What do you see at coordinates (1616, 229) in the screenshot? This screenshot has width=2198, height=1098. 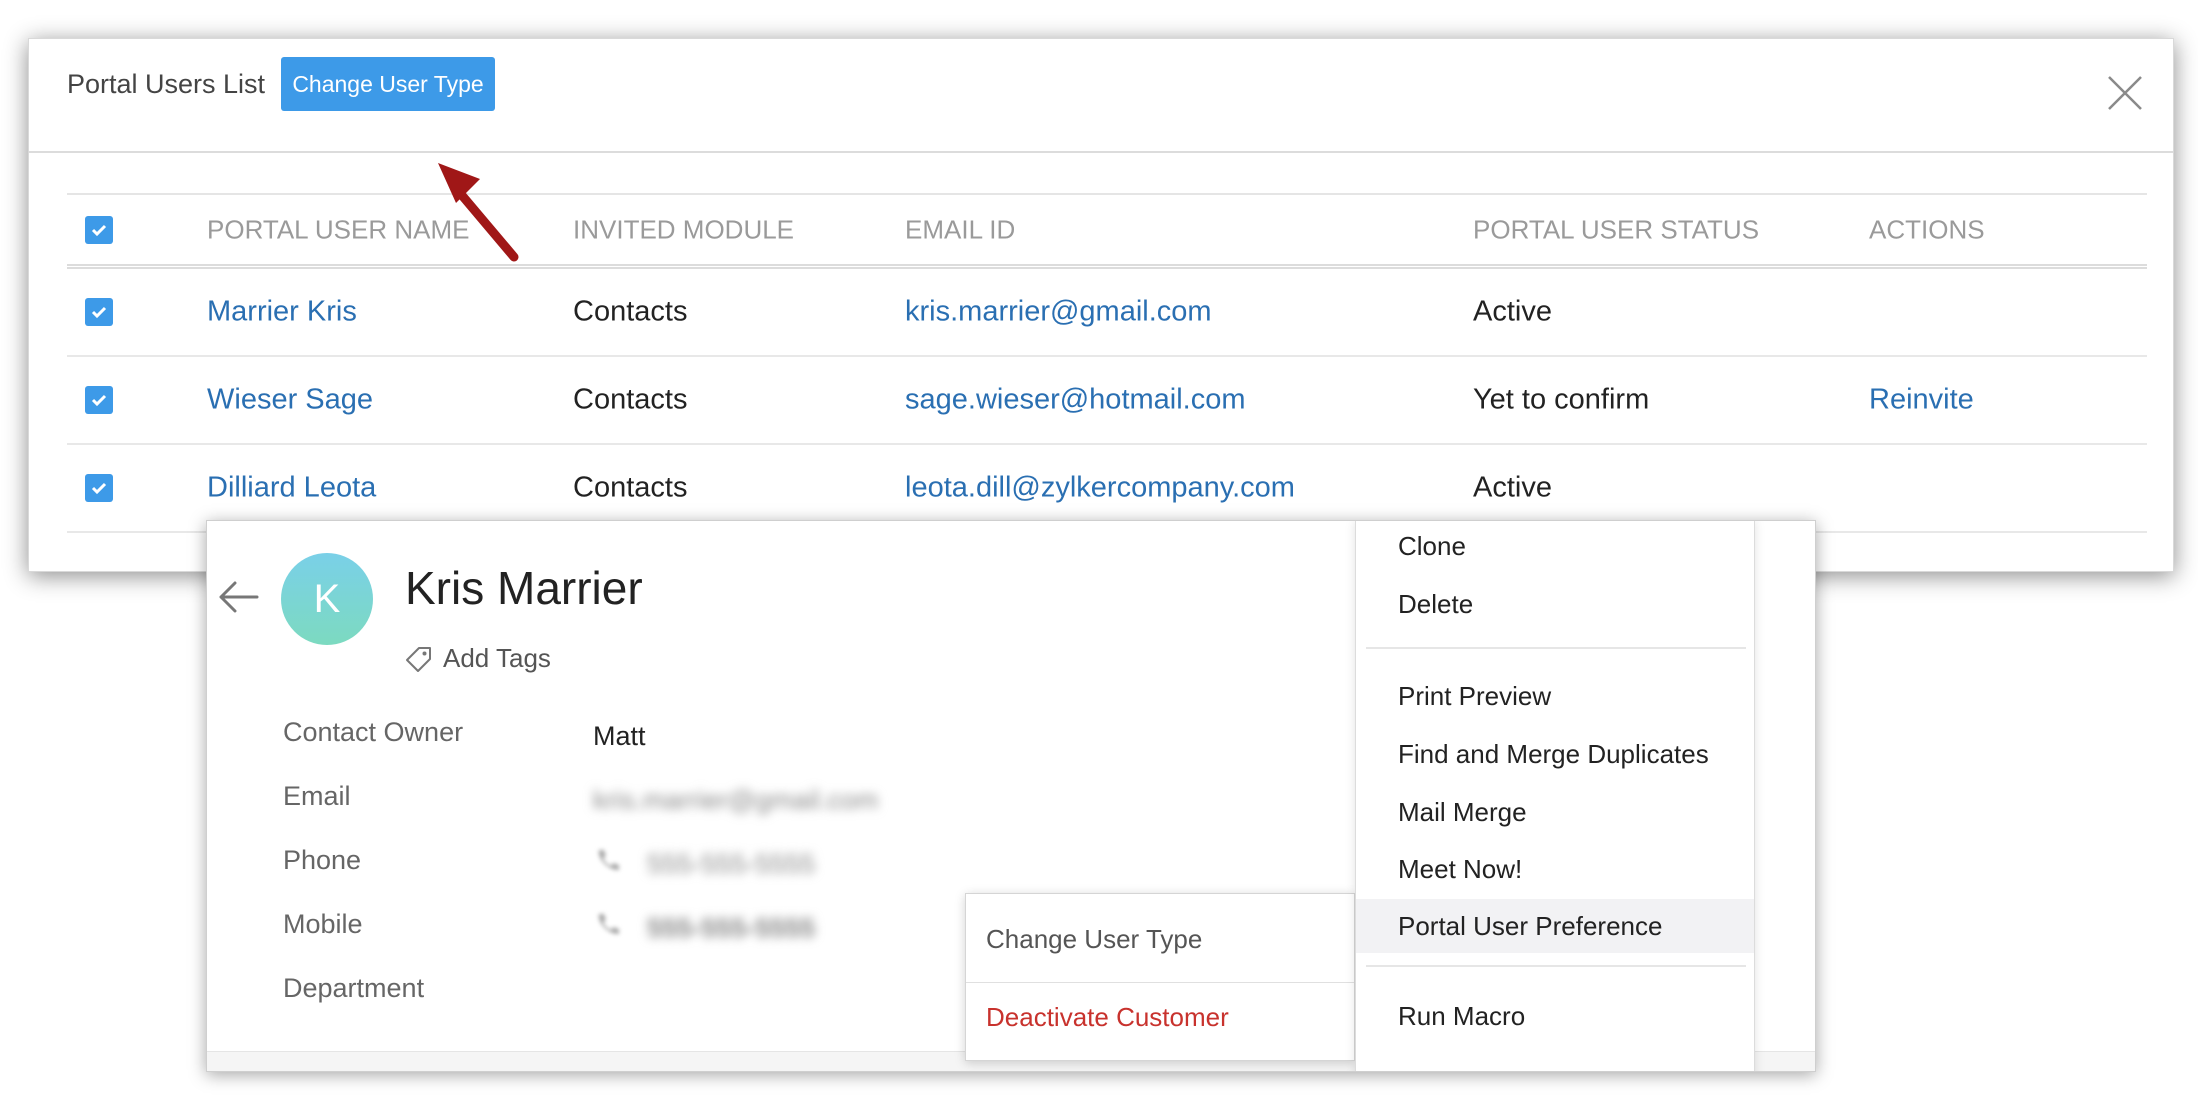 I see `col-header-status: PORTAL USER STATUS` at bounding box center [1616, 229].